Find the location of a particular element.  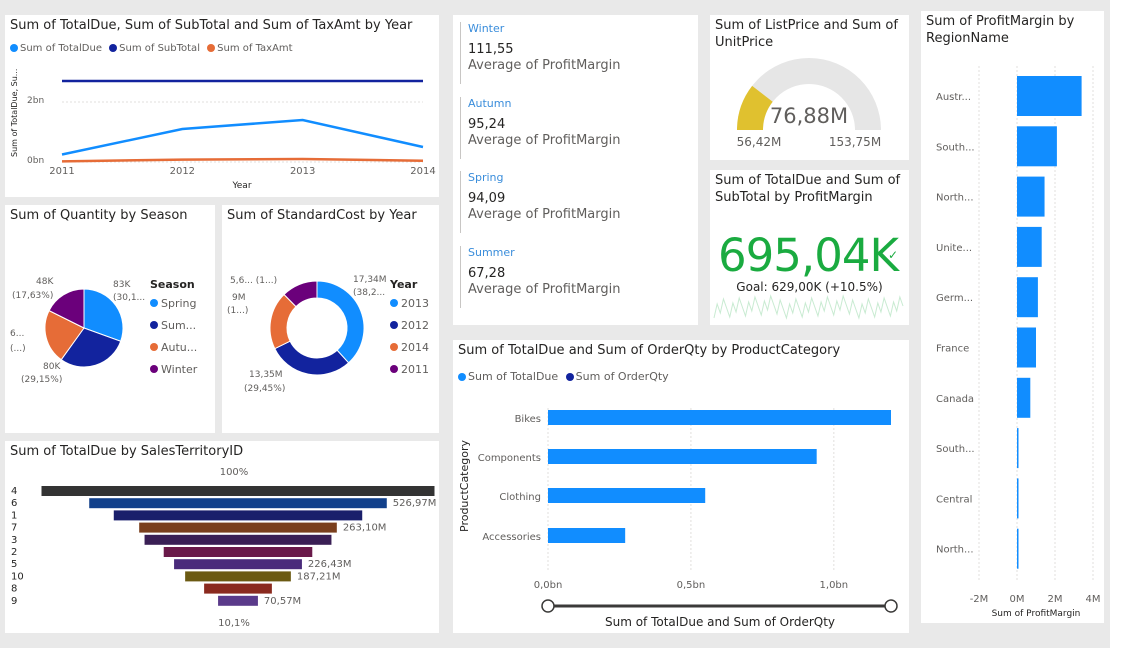

cost-legend-2011: 2011 is located at coordinates (409, 370).